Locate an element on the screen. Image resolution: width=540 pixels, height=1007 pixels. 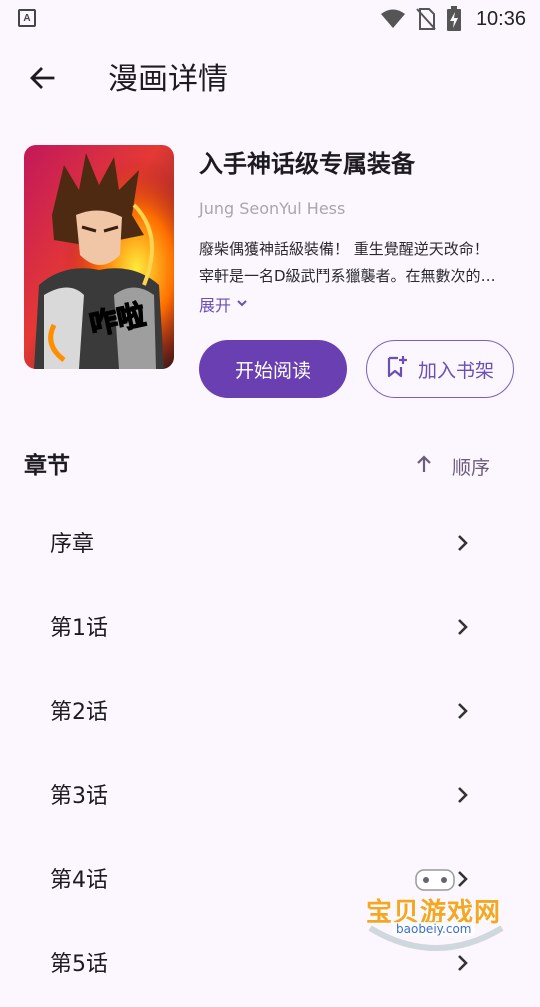
chapters-section-title: 章节 is located at coordinates (47, 466).